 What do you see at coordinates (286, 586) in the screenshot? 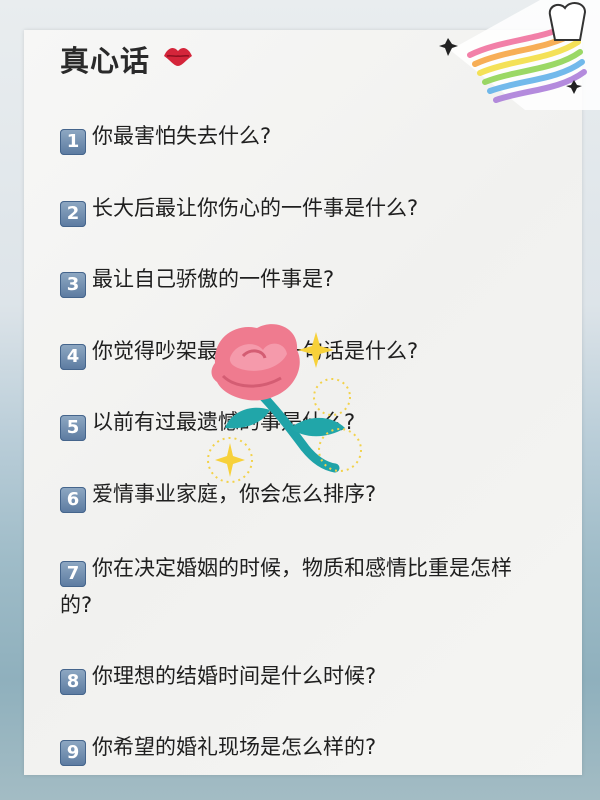
I see `question-text: 你在决定婚姻的时候，物质和感情比重是怎样的?` at bounding box center [286, 586].